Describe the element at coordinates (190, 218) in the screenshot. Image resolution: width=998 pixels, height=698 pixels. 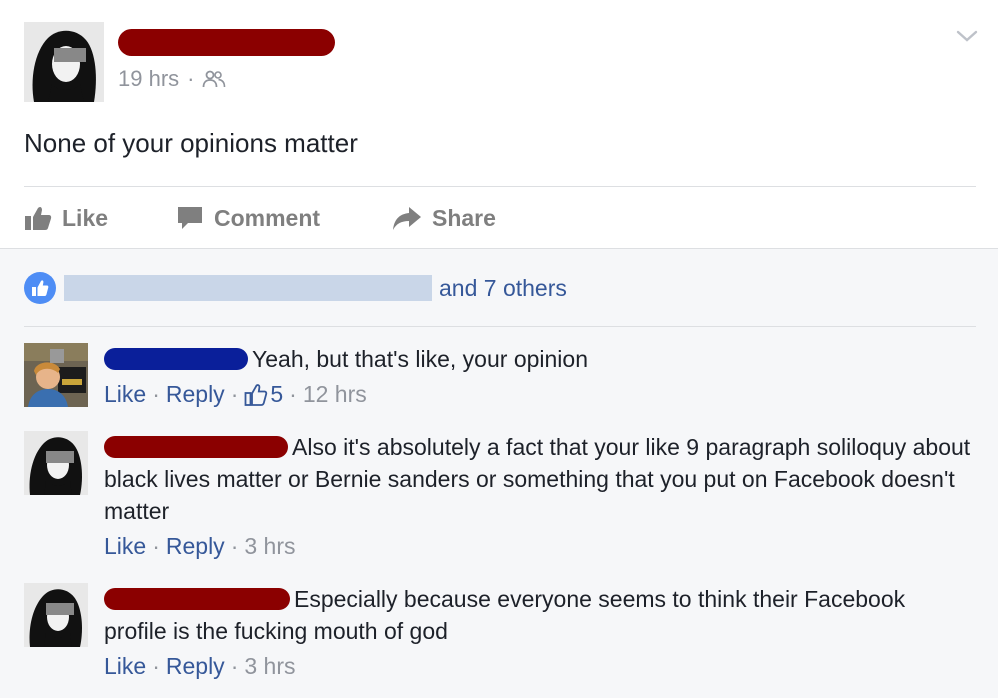
I see `comment-bubble-icon` at that location.